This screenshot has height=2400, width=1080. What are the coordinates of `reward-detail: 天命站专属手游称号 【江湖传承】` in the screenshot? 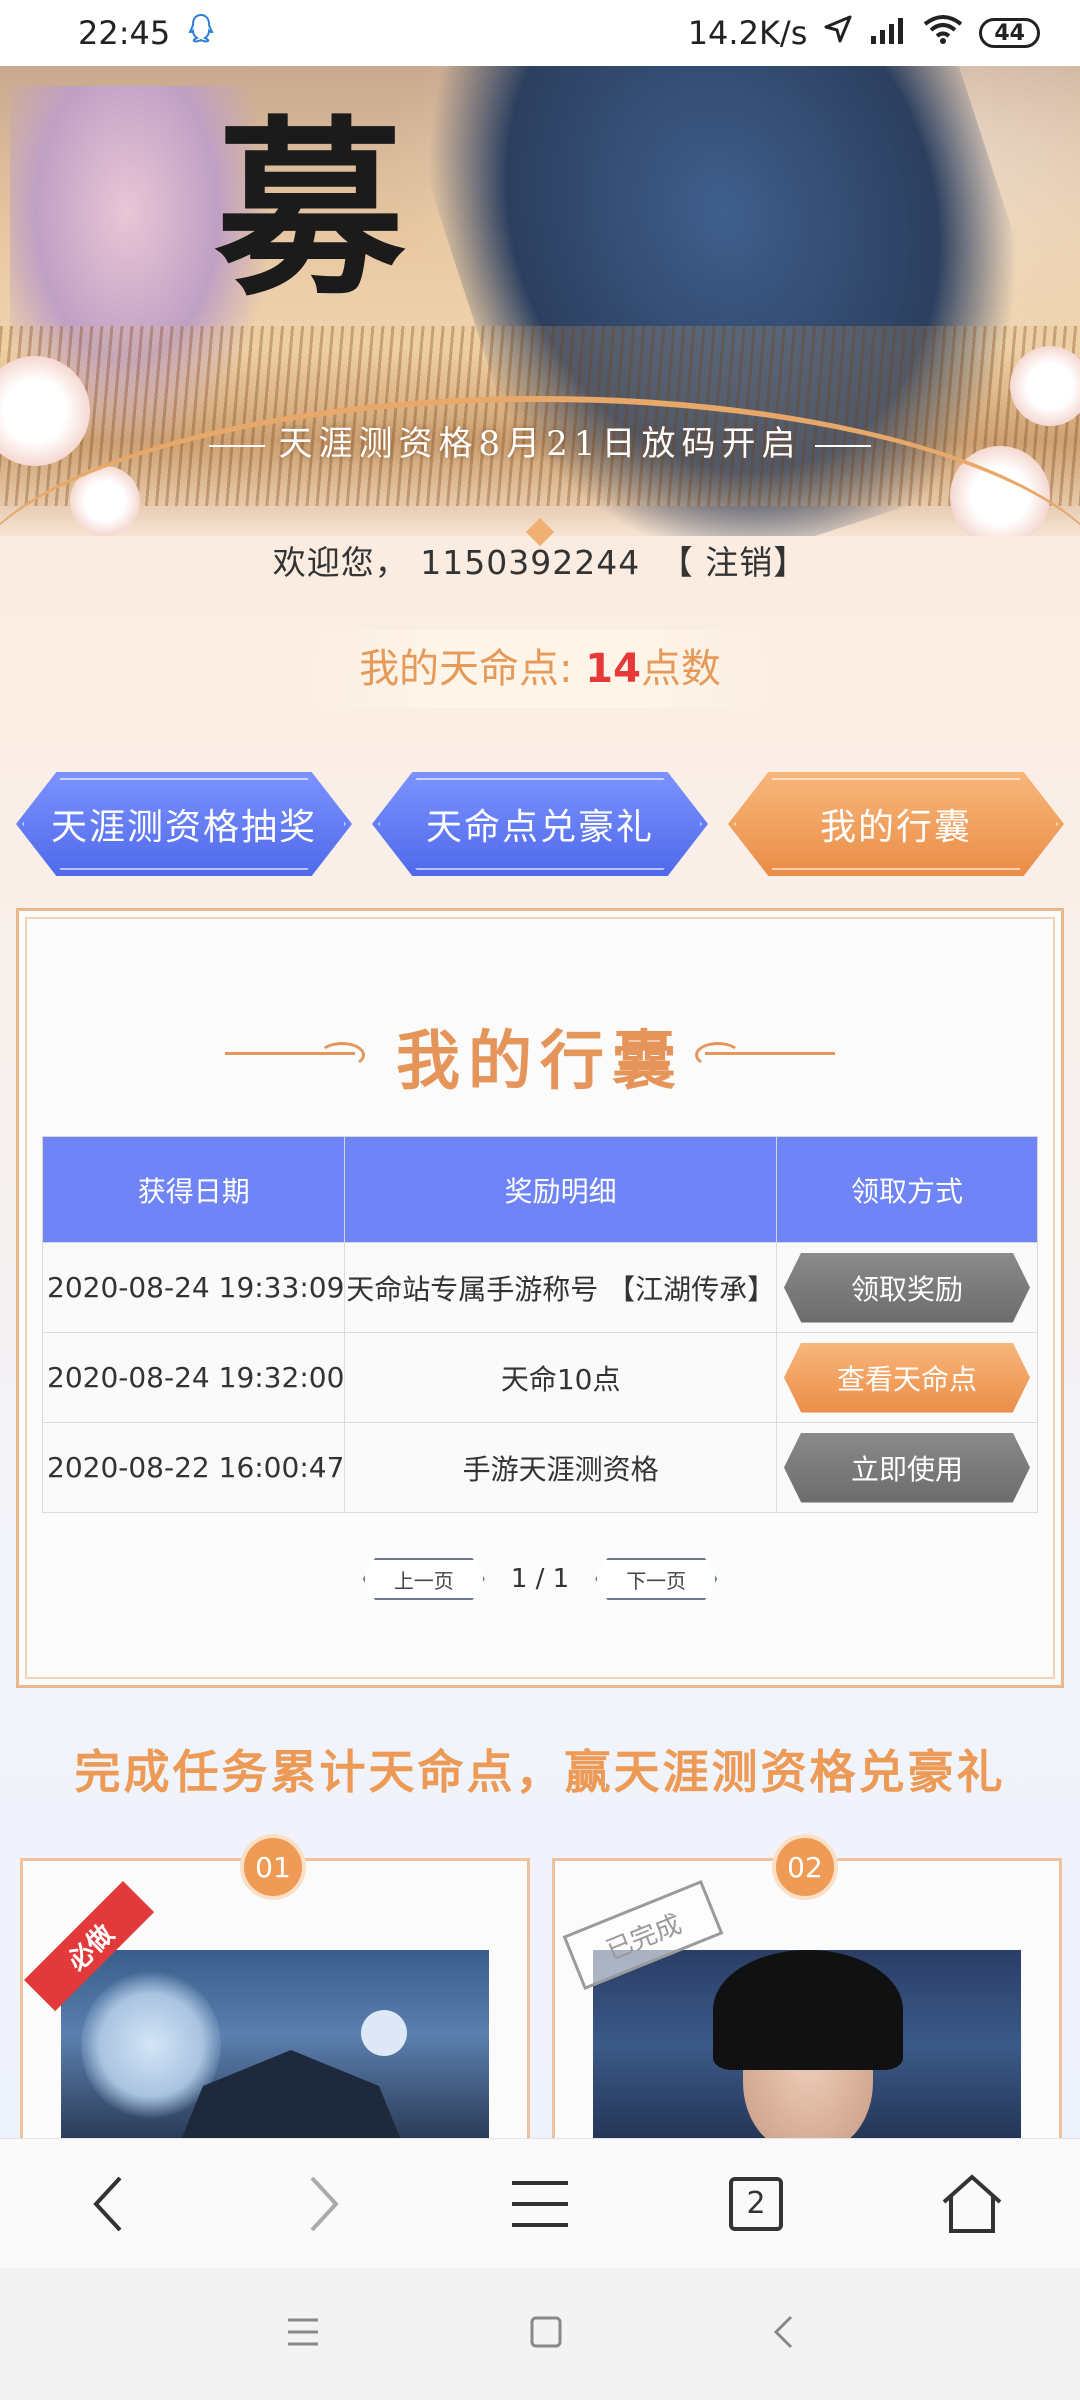 It's located at (560, 1287).